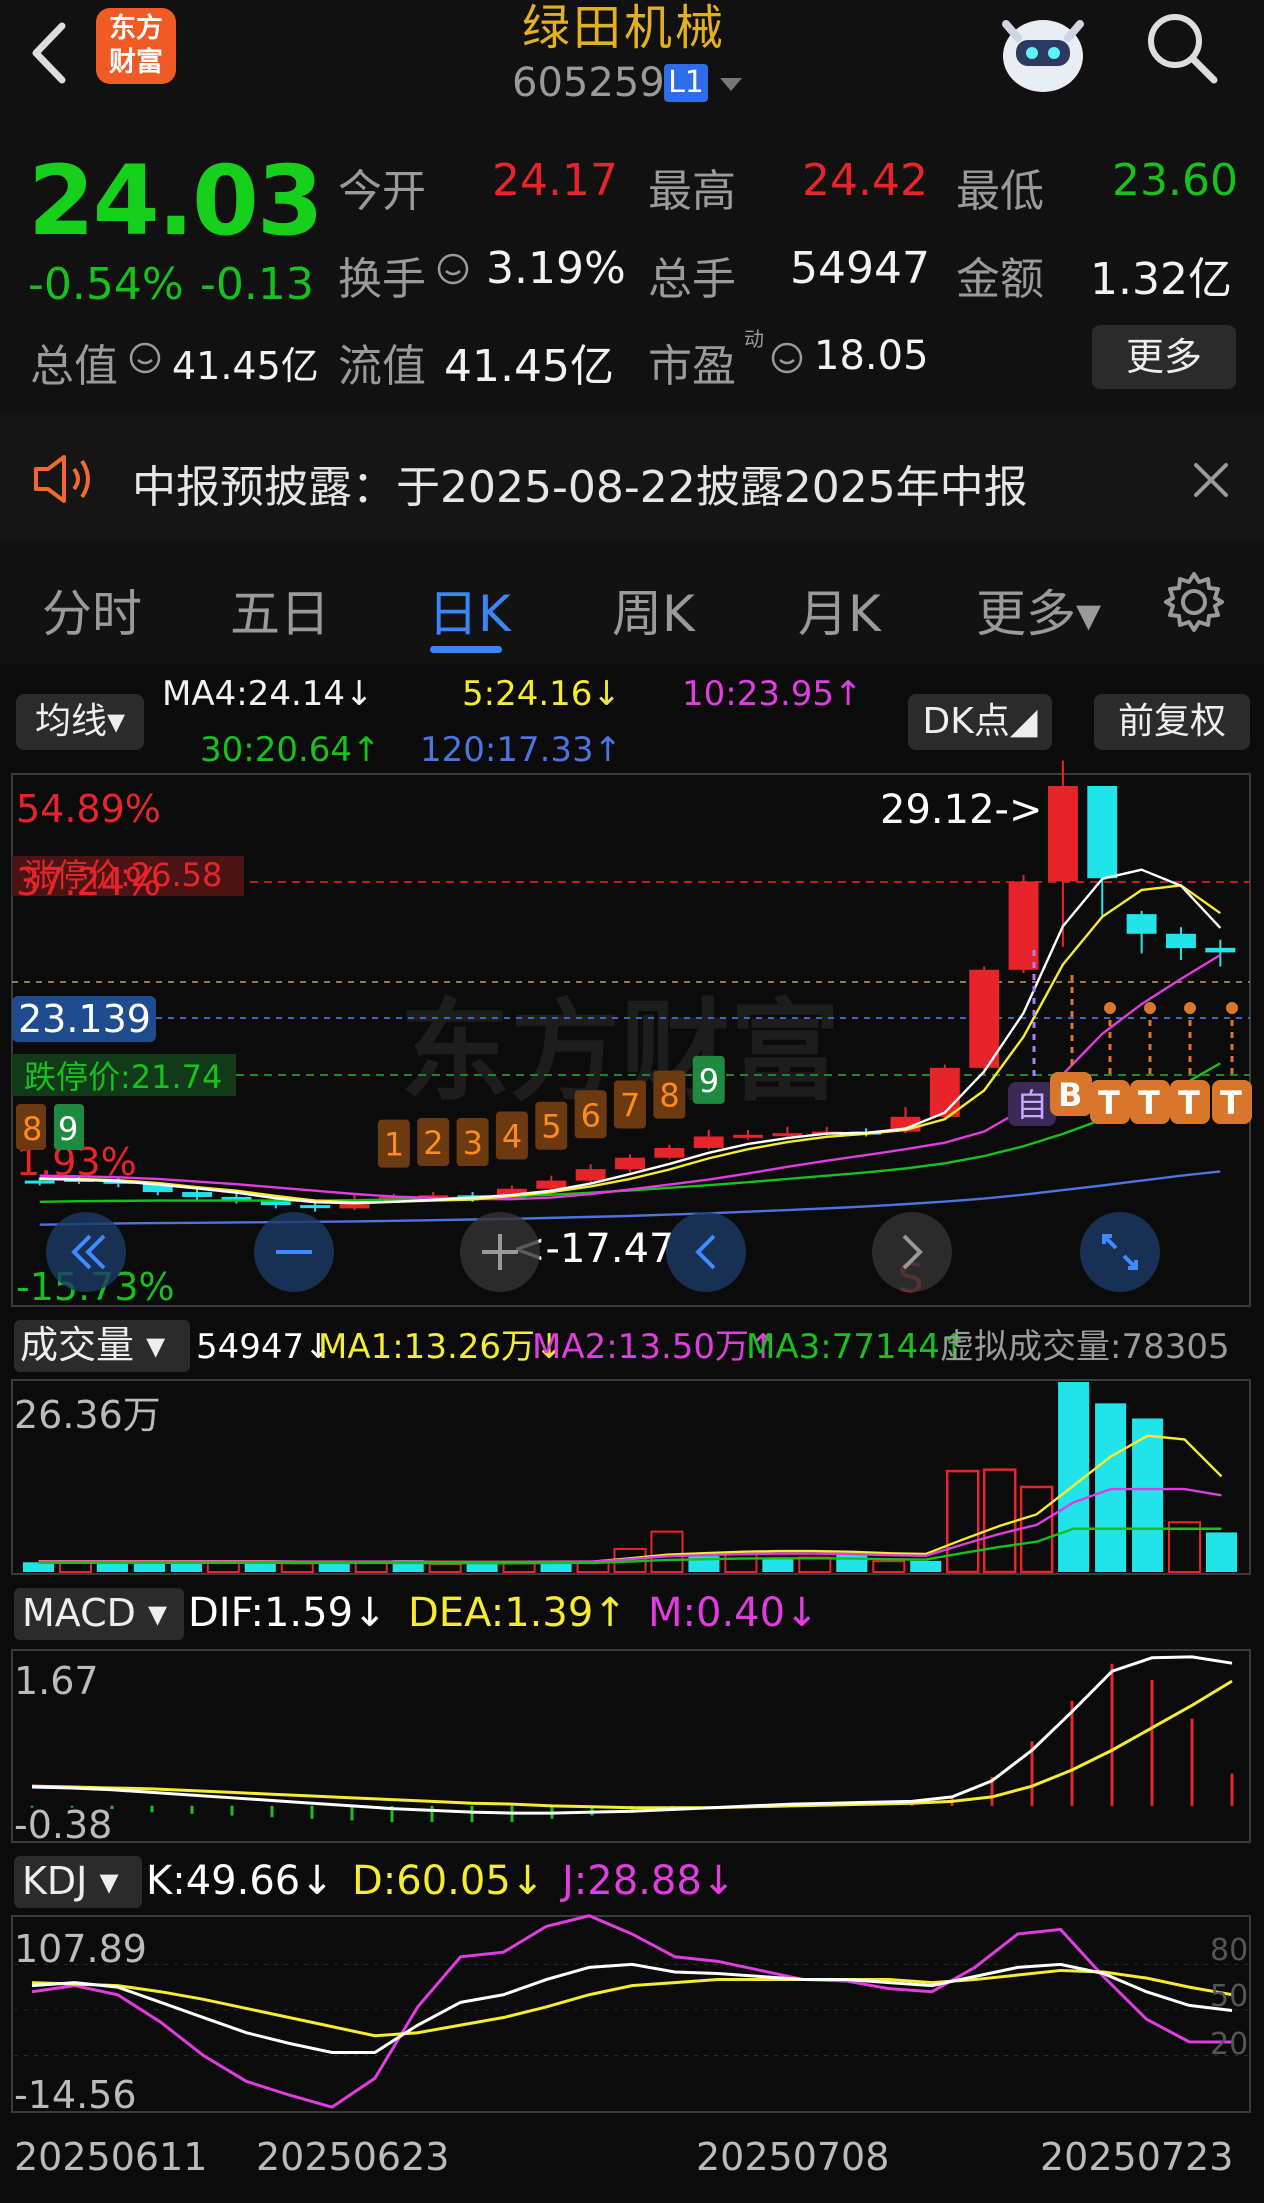 Image resolution: width=1264 pixels, height=2203 pixels. What do you see at coordinates (80, 1949) in the screenshot?
I see `kdj-axis-max: 107.89` at bounding box center [80, 1949].